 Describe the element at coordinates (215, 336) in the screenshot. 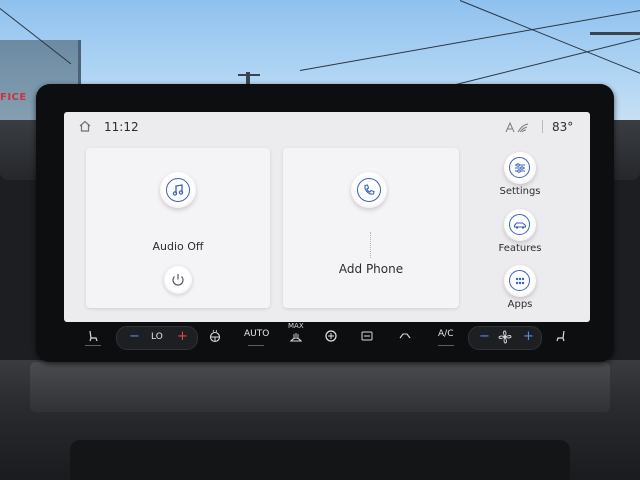

I see `steering-heat-icon` at that location.